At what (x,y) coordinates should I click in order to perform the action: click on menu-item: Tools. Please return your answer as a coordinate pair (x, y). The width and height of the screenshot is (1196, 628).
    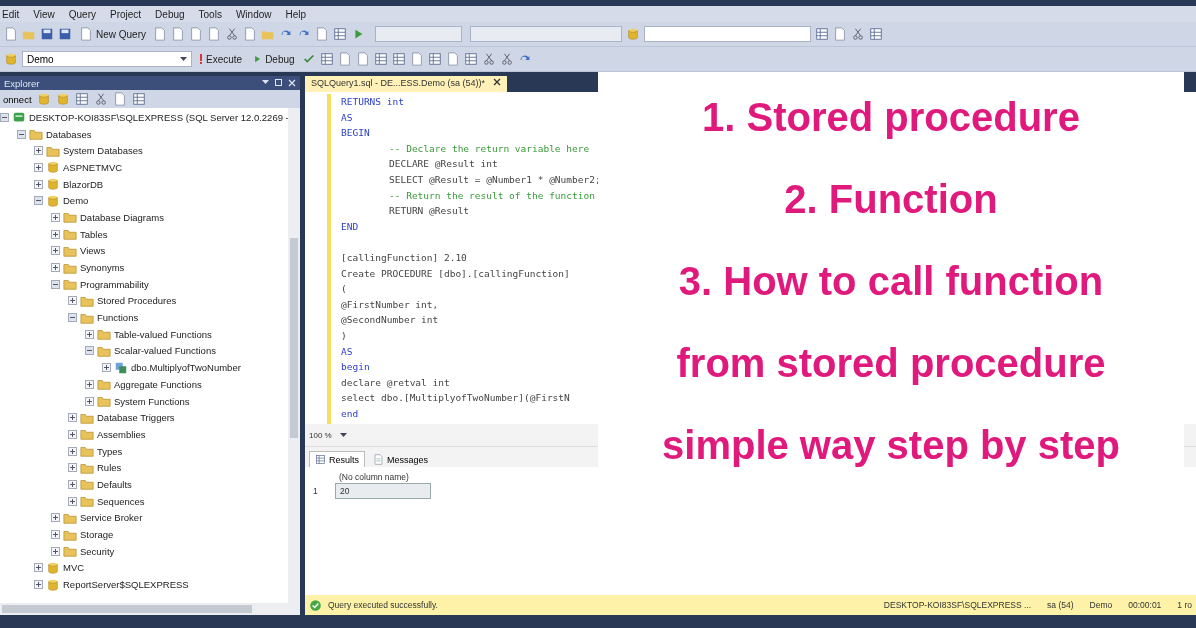
    Looking at the image, I should click on (210, 14).